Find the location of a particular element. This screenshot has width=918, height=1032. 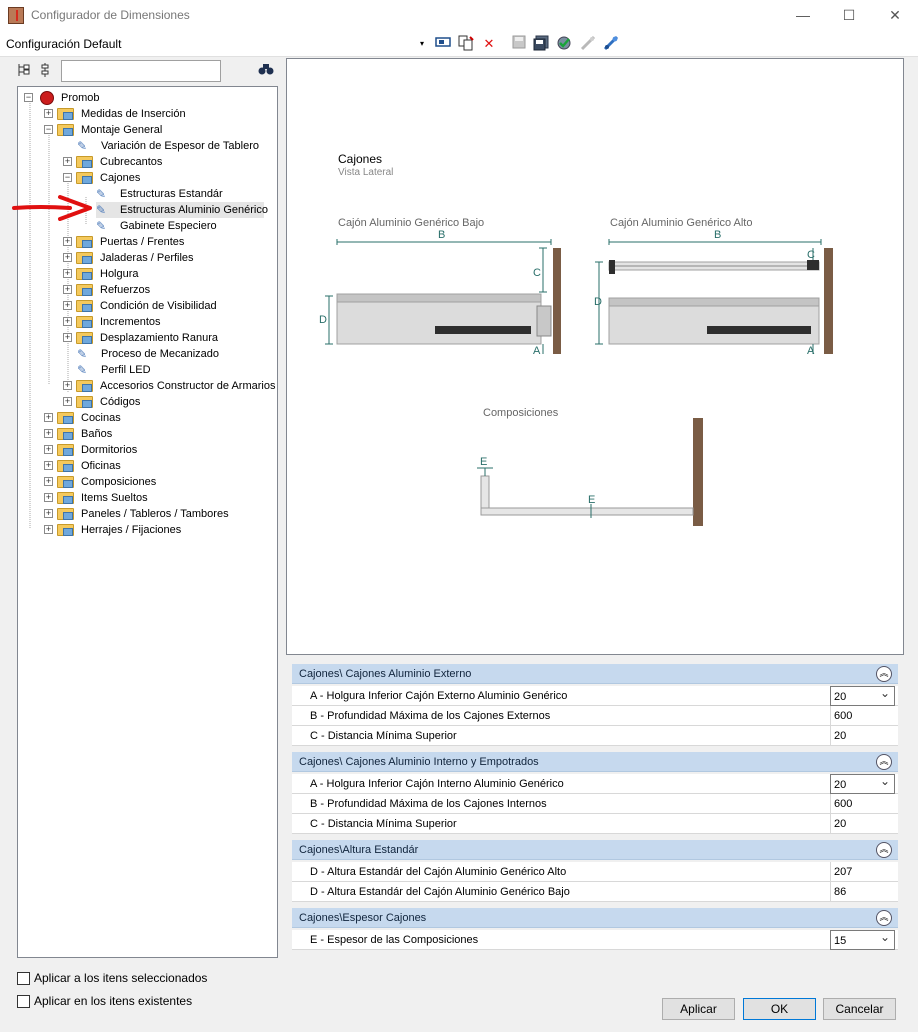

holgura-interno-dropdown: 20 is located at coordinates (862, 784).